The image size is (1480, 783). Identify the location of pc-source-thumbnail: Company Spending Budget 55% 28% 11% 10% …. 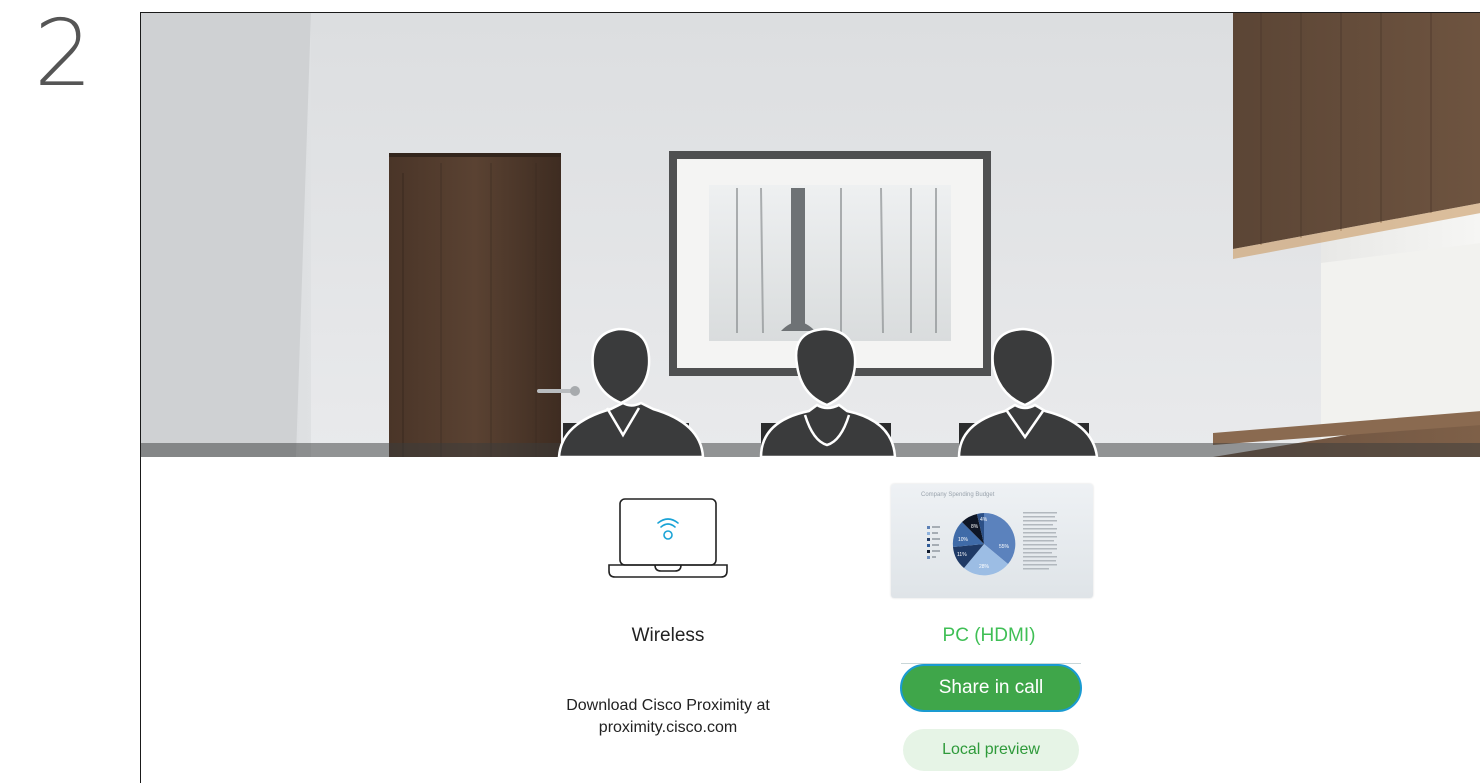
(992, 541).